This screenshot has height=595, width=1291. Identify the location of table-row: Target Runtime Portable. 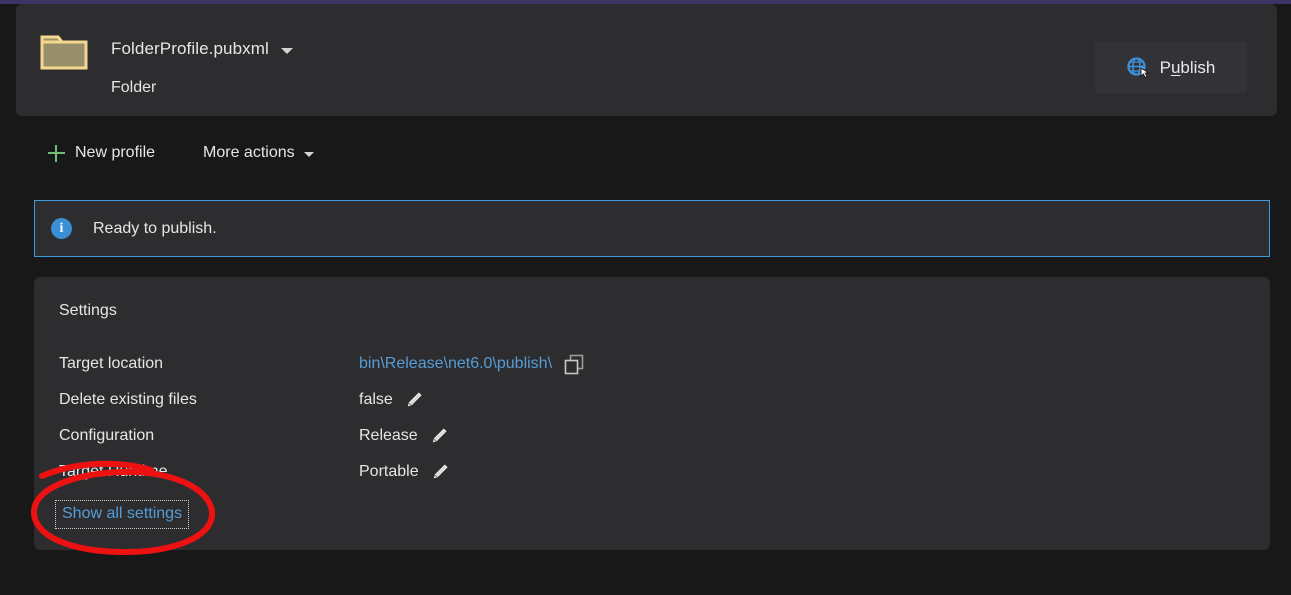
(609, 472).